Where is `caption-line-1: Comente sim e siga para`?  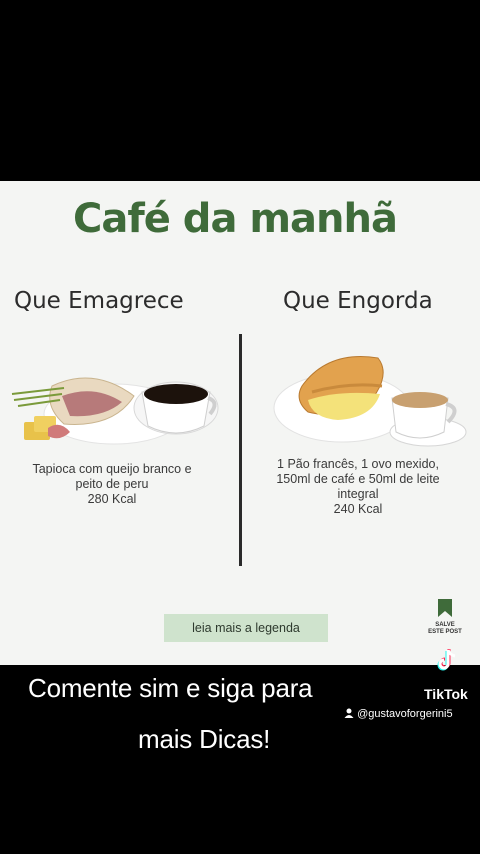 caption-line-1: Comente sim e siga para is located at coordinates (170, 688).